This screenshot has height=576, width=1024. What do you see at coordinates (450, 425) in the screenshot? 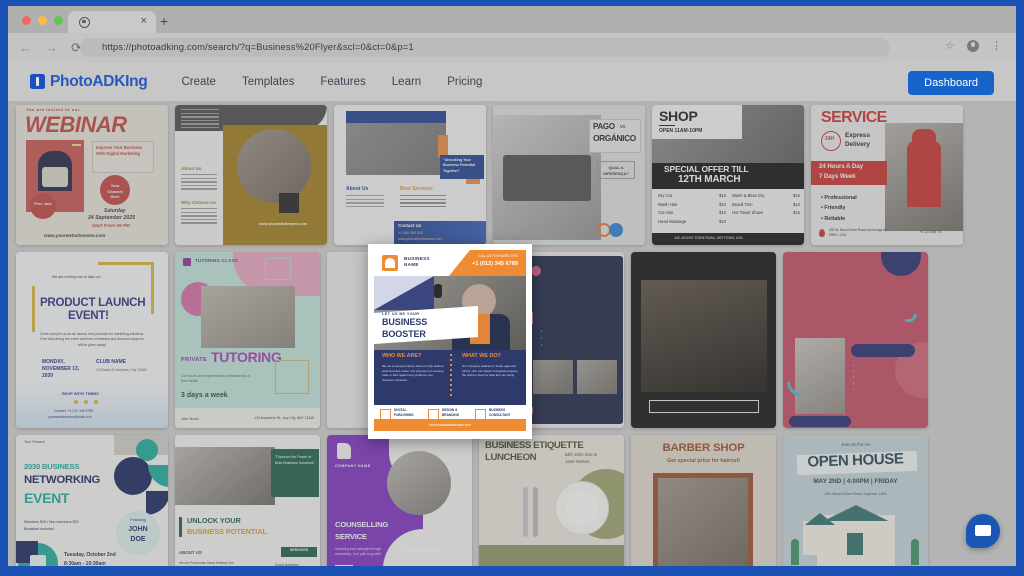
I see `booster-website: www.yourwebsitename.com` at bounding box center [450, 425].